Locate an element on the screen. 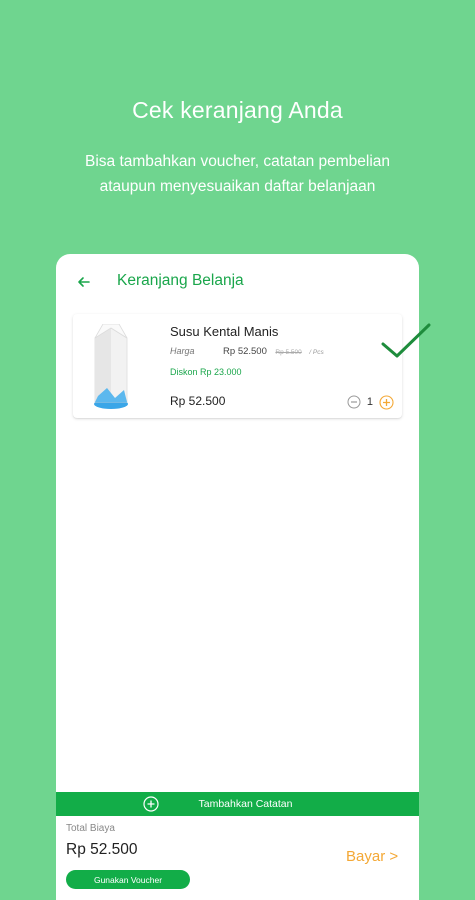  page-title: Keranjang Belanja is located at coordinates (180, 280).